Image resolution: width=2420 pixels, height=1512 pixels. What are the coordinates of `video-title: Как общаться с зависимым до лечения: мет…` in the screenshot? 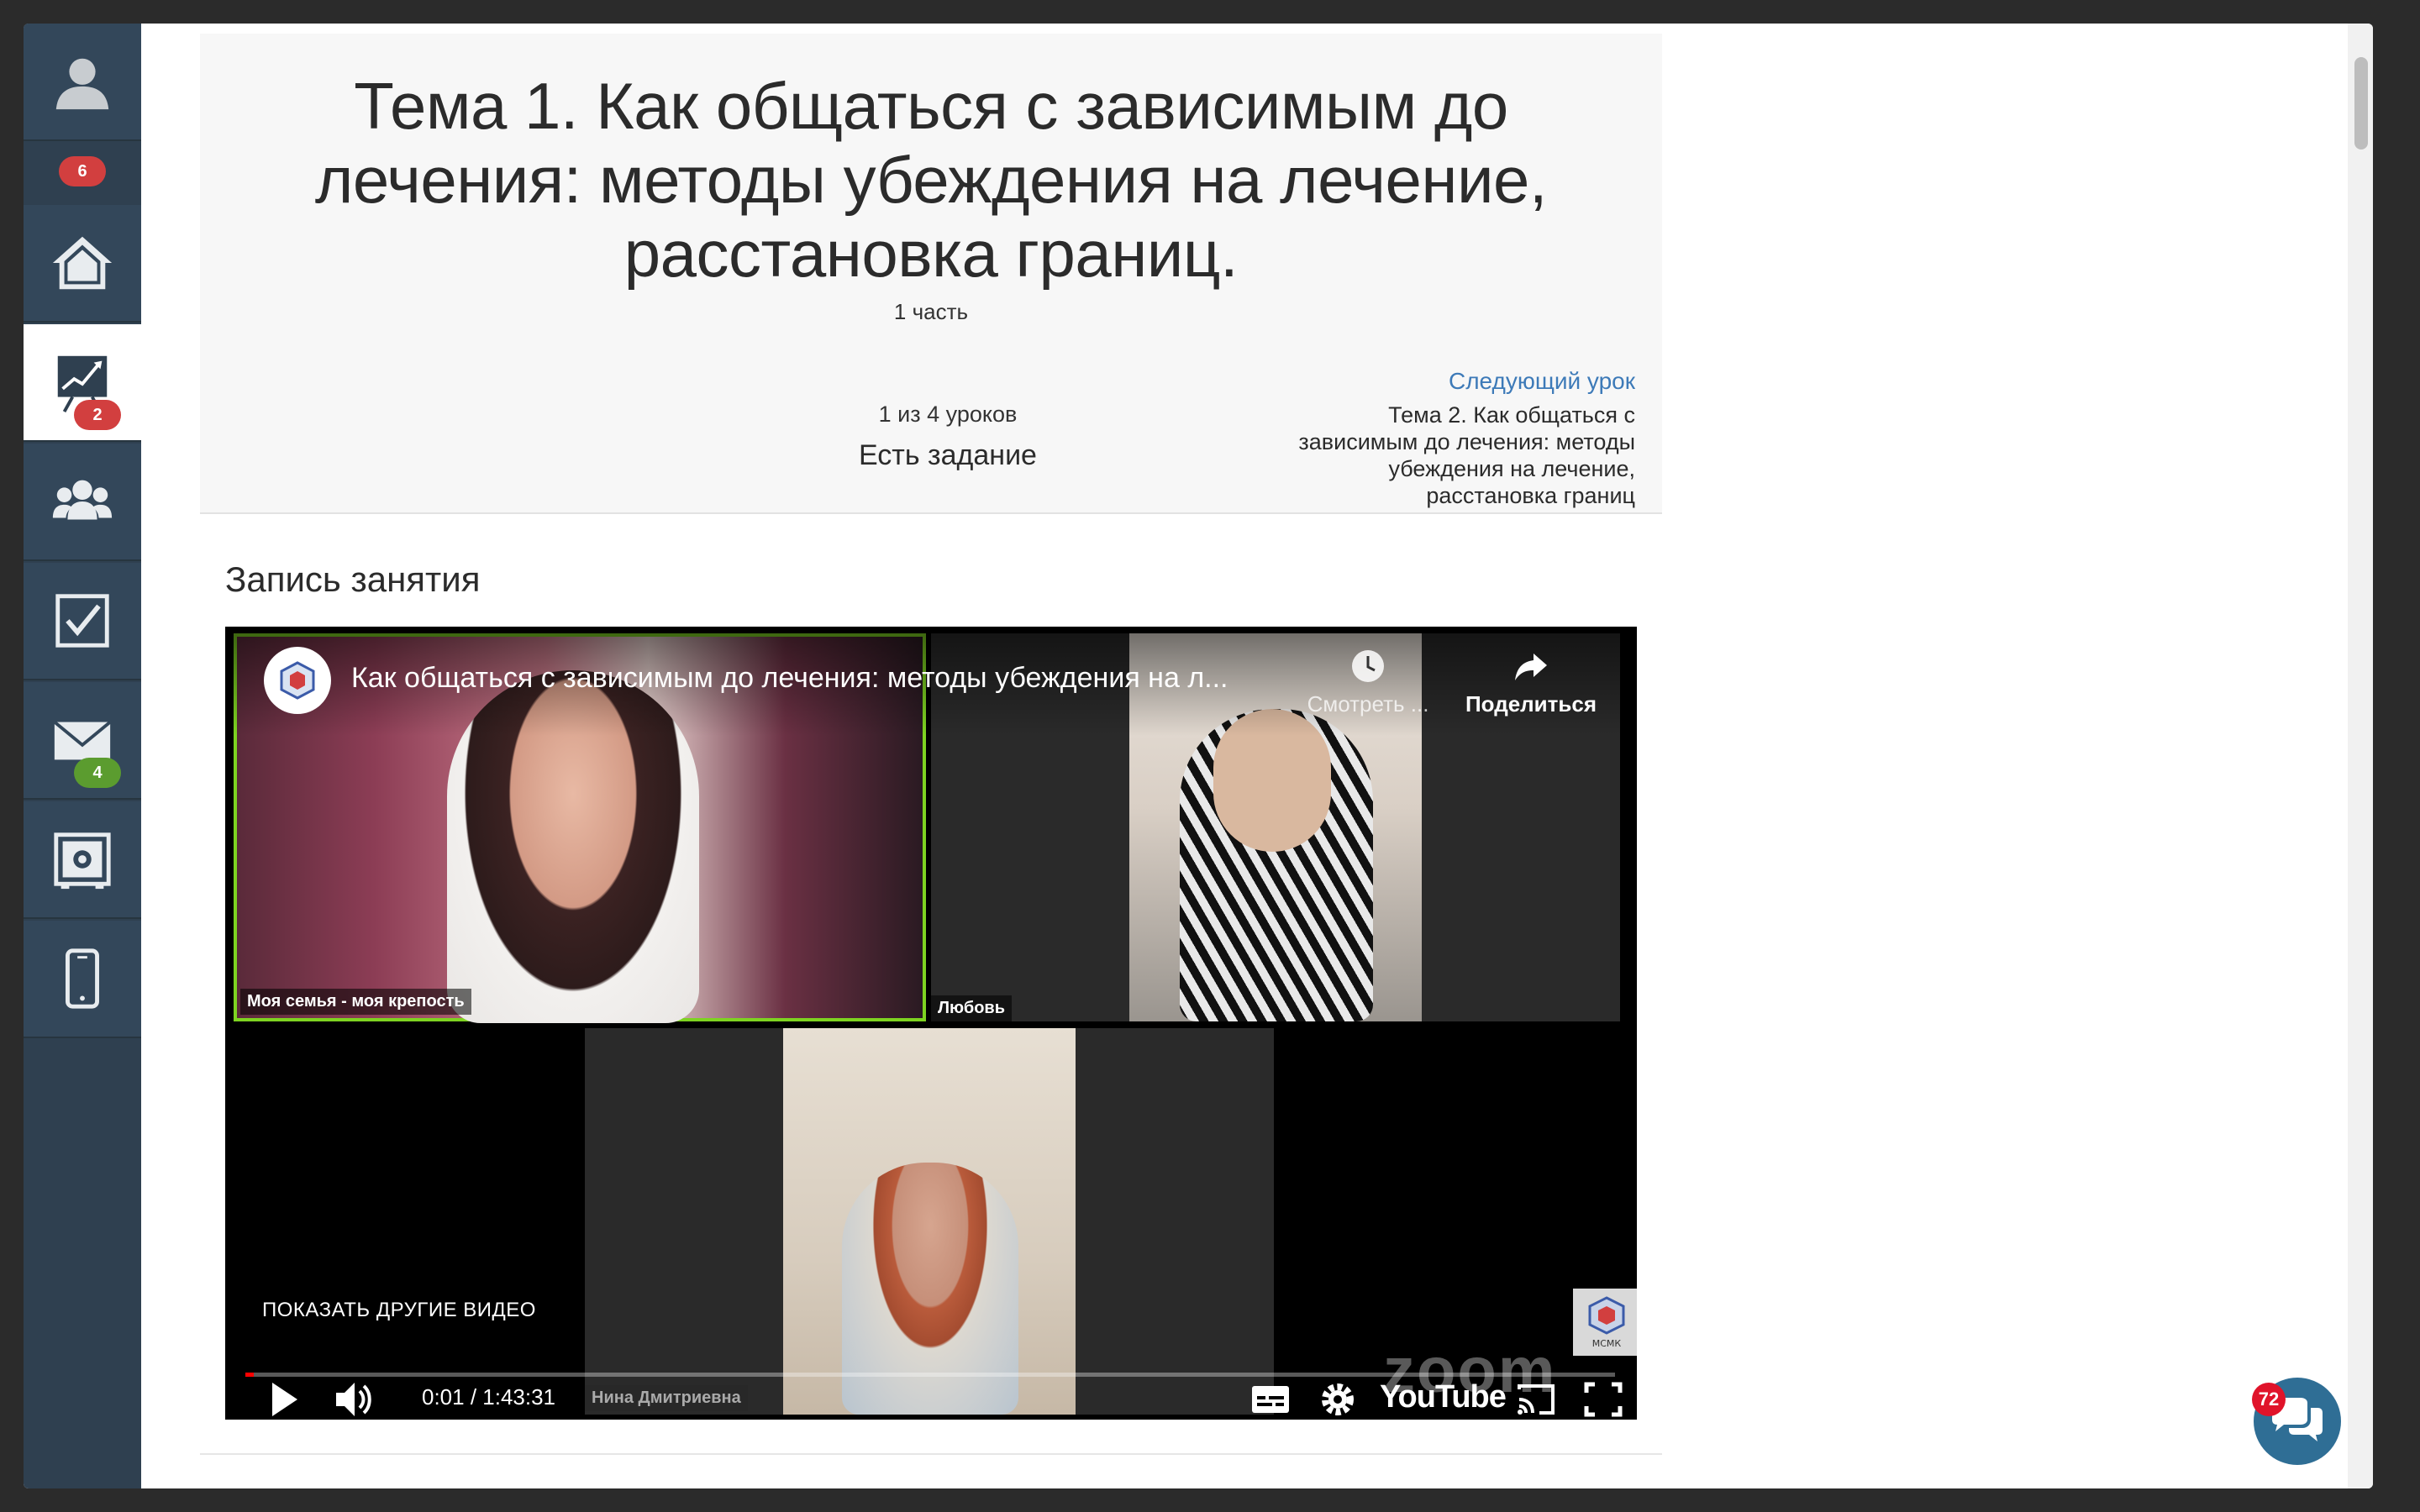 It's located at (796, 678).